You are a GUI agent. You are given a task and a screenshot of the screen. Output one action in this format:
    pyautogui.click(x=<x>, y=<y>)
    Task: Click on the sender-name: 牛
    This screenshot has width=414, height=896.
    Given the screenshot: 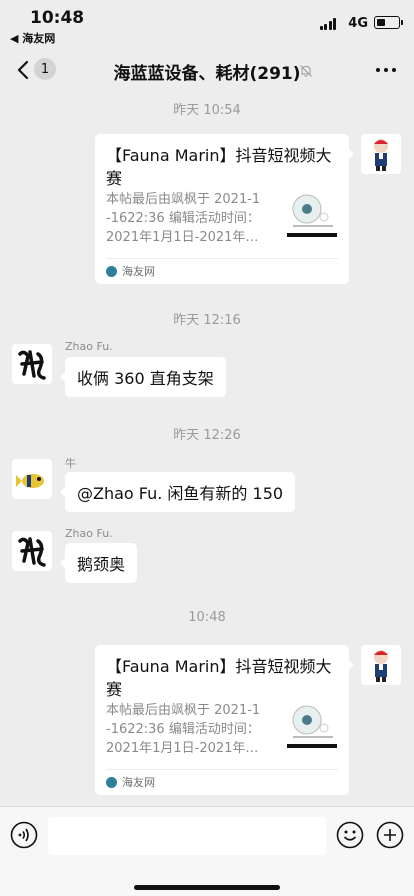 What is the action you would take?
    pyautogui.click(x=70, y=463)
    